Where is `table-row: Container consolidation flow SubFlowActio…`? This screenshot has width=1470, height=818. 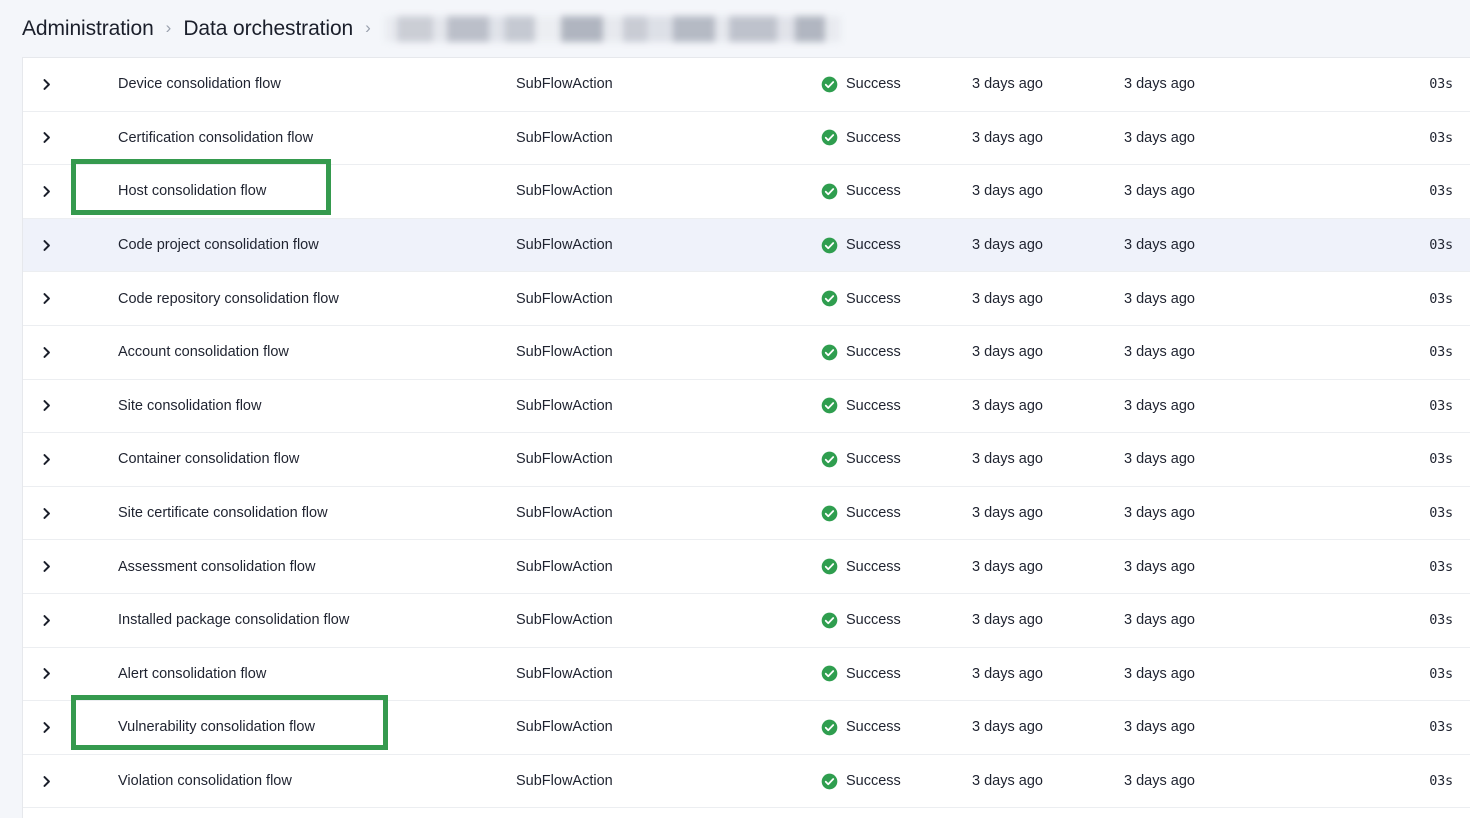 table-row: Container consolidation flow SubFlowActio… is located at coordinates (746, 460).